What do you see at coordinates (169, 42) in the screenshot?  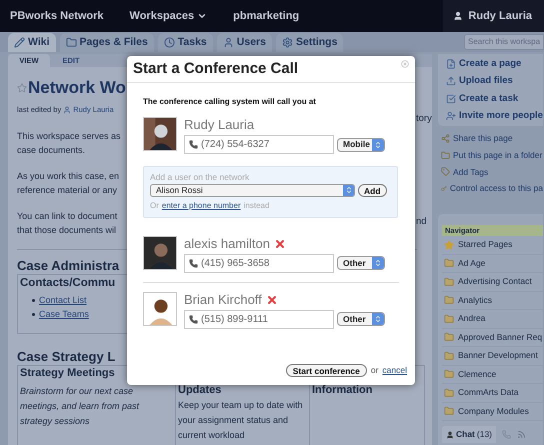 I see `clock-icon` at bounding box center [169, 42].